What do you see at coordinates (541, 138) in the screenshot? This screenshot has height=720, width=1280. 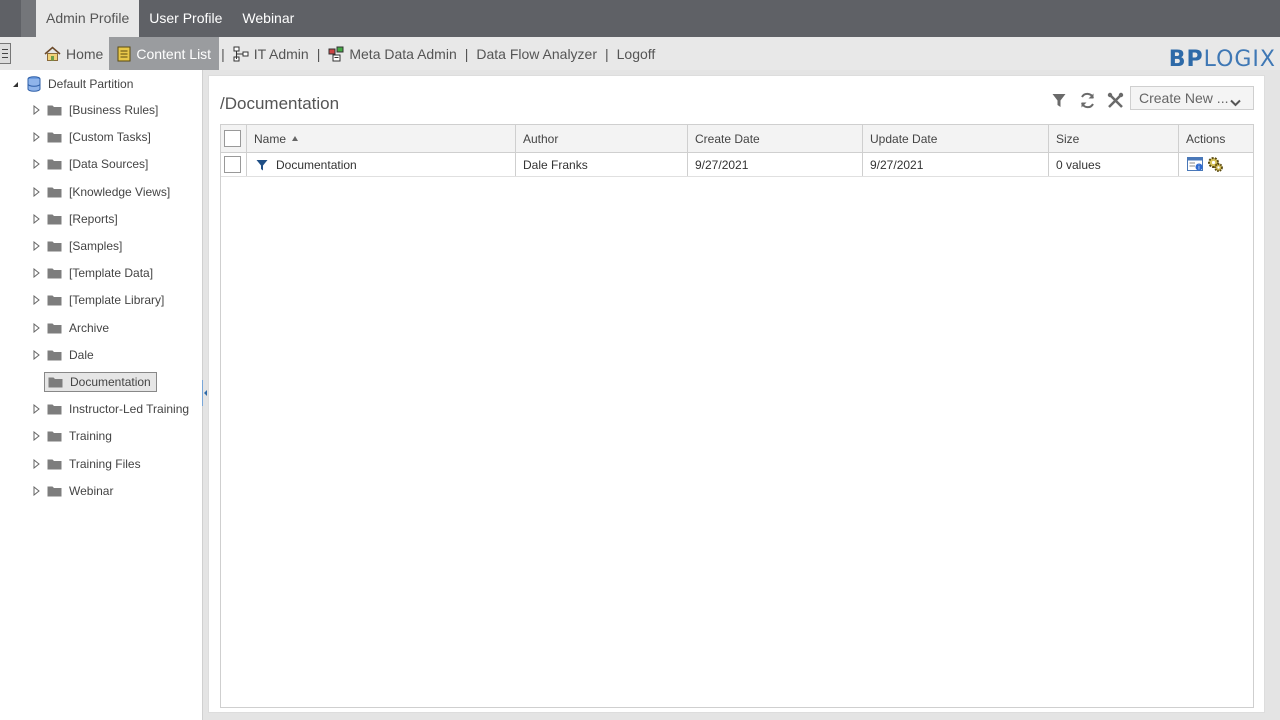 I see `col-author-label: Author` at bounding box center [541, 138].